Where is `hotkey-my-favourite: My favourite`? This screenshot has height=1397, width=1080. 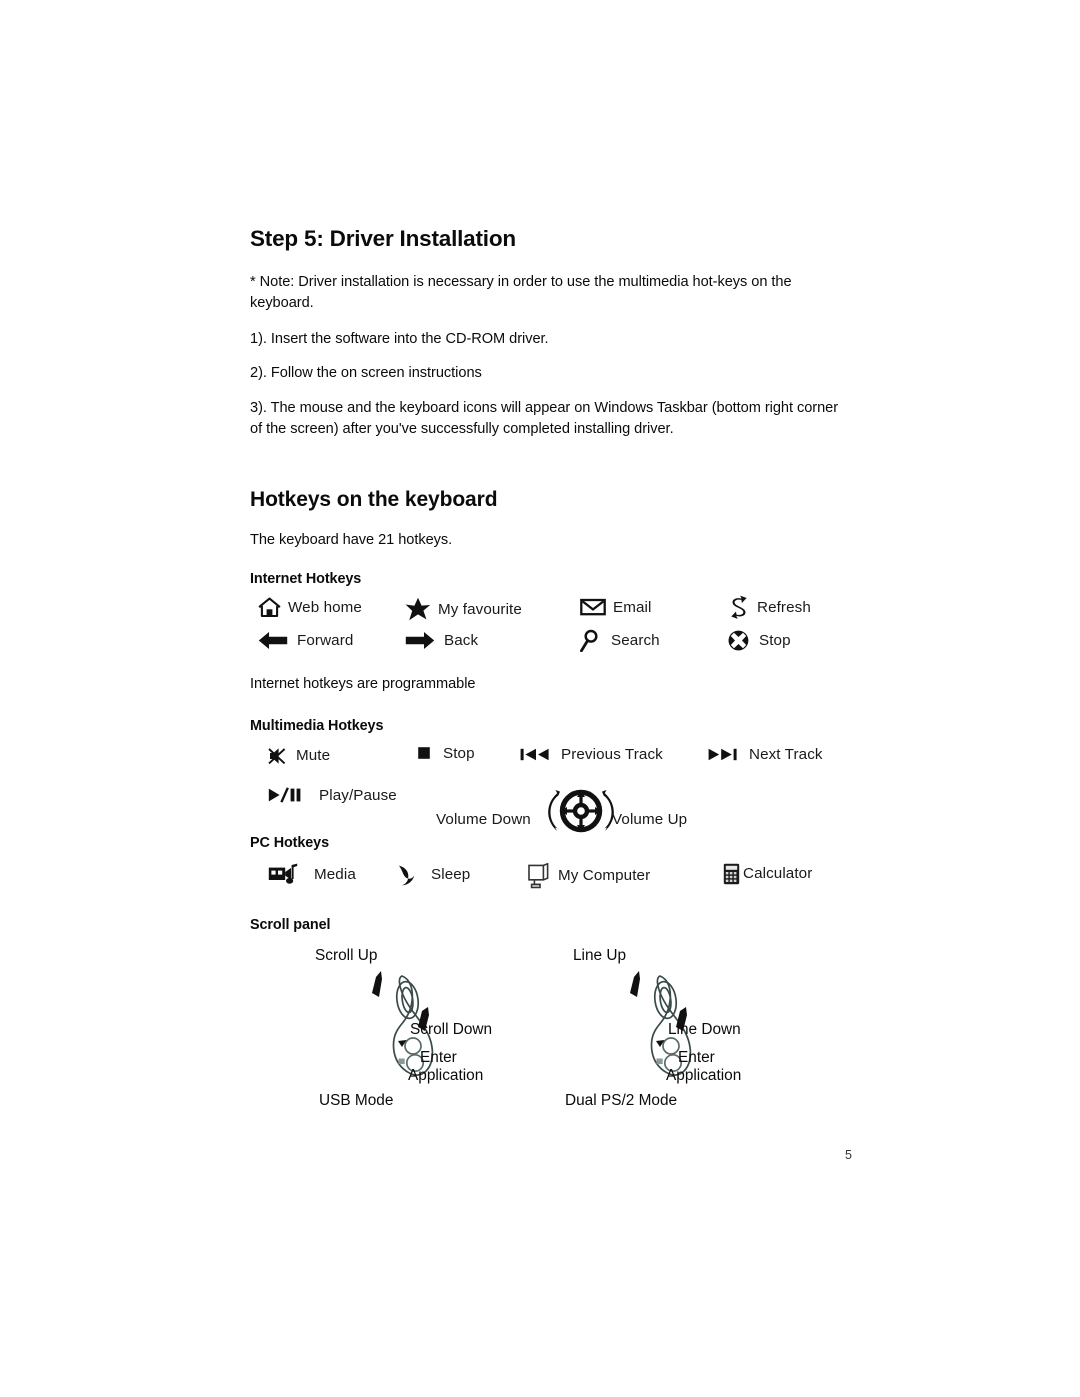
hotkey-my-favourite: My favourite is located at coordinates (463, 609).